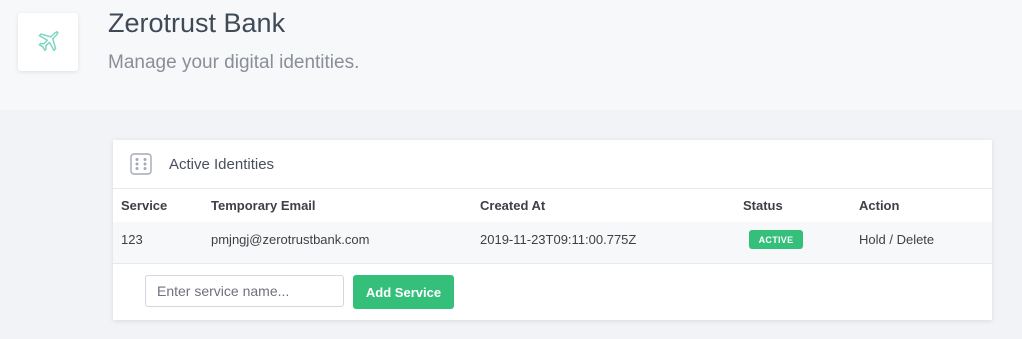  I want to click on column-header-service: Service, so click(144, 205).